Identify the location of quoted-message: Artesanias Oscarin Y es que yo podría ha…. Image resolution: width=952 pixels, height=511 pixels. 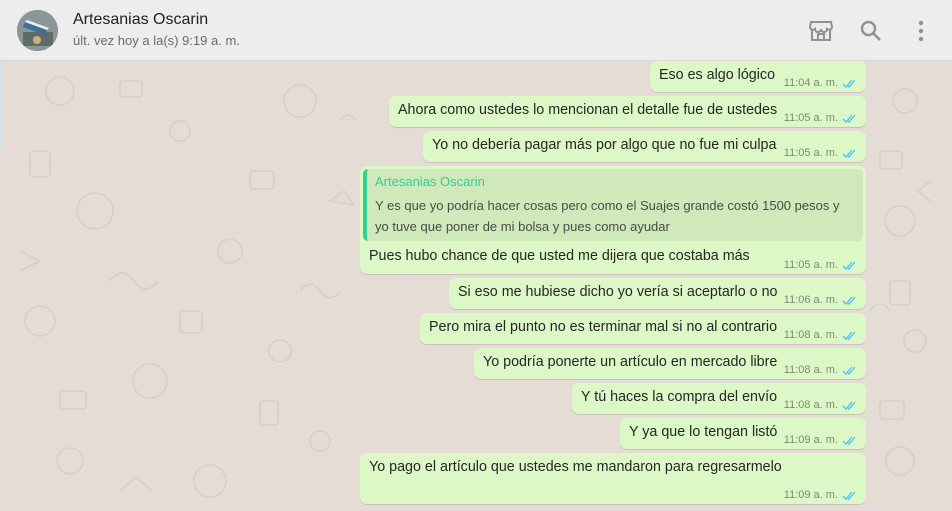
(613, 205).